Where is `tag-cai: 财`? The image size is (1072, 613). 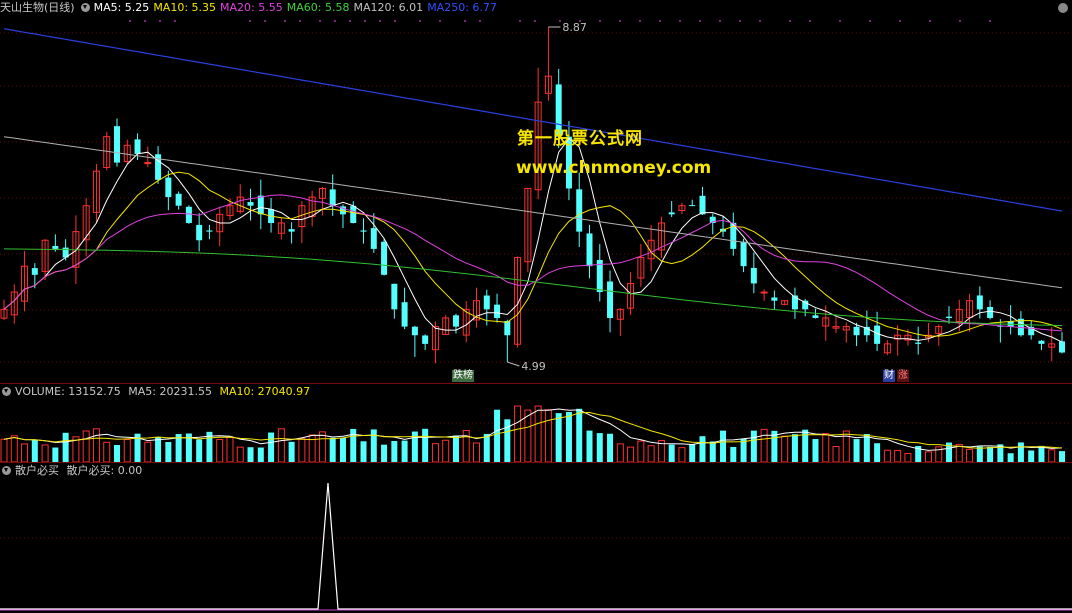 tag-cai: 财 is located at coordinates (889, 376).